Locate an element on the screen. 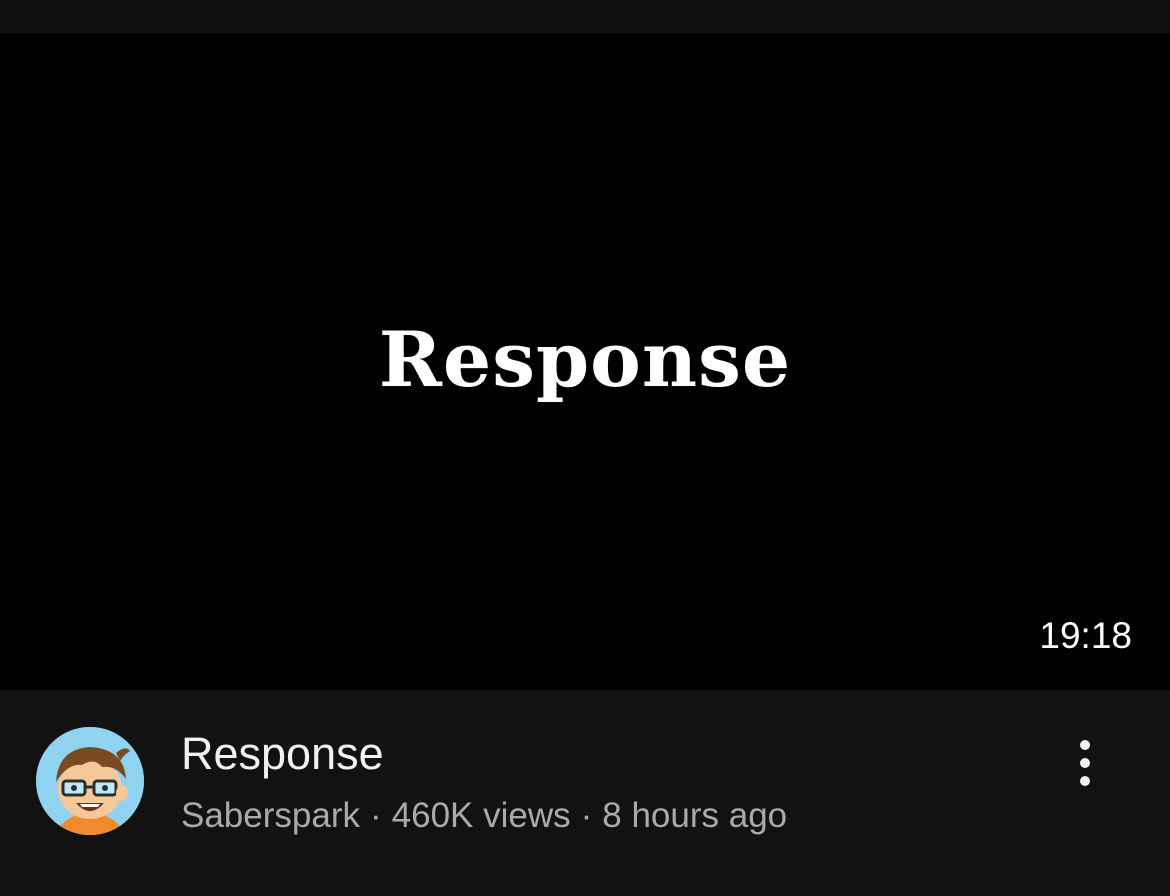  more-options-button is located at coordinates (1085, 764).